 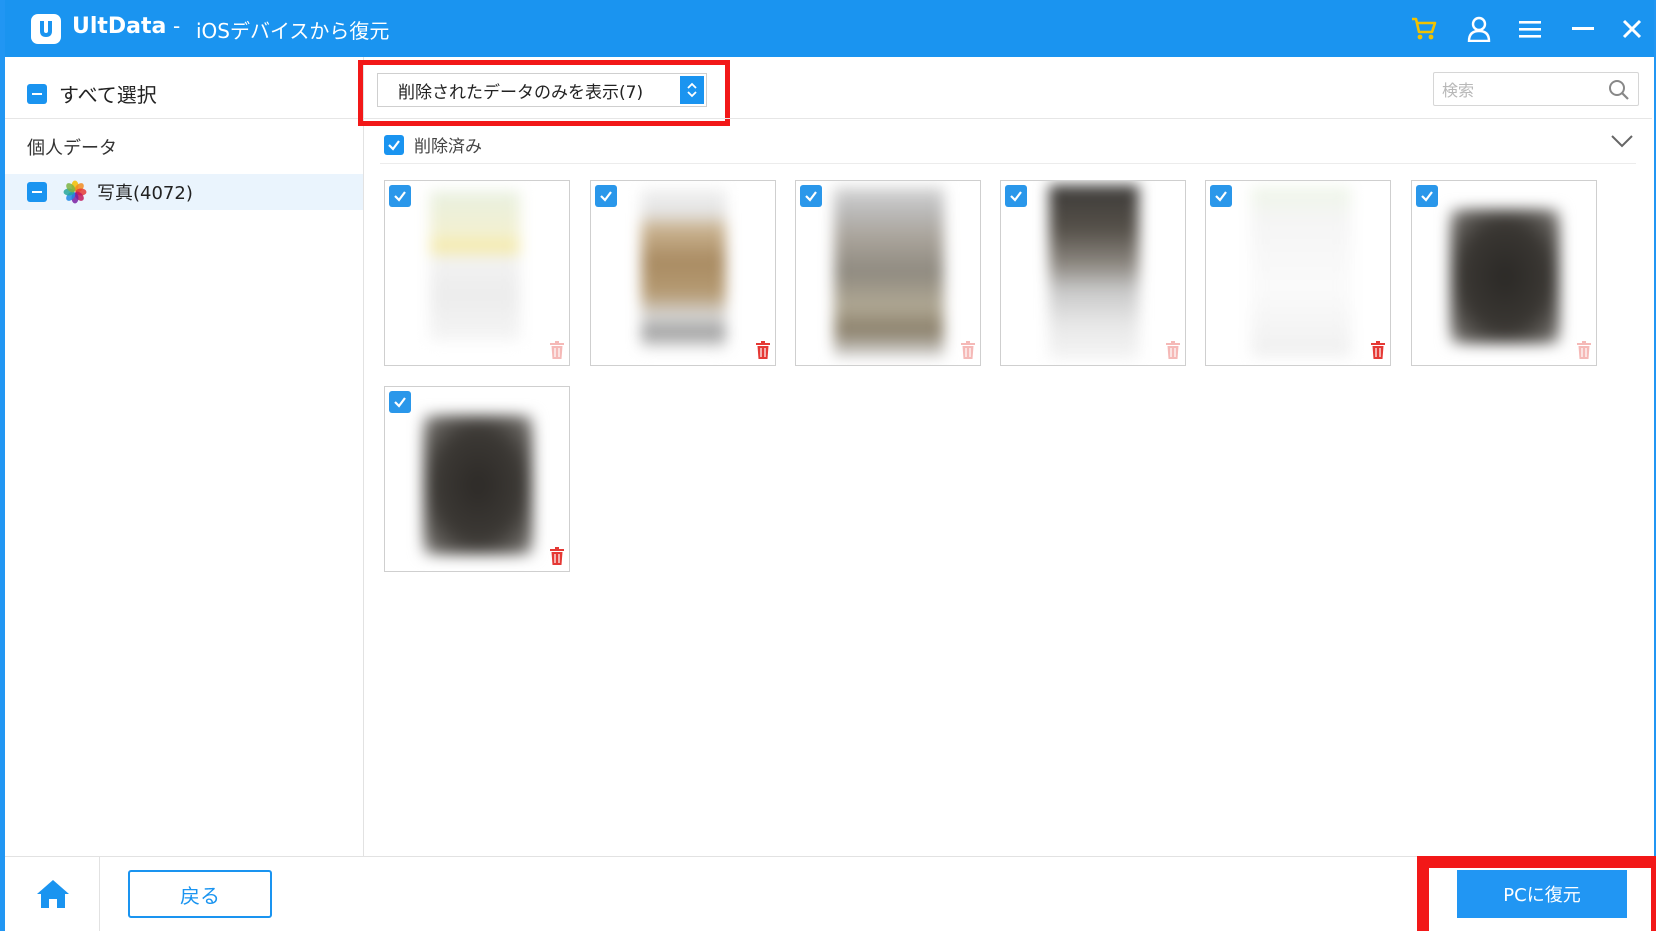 I want to click on select-all-checkbox, so click(x=37, y=93).